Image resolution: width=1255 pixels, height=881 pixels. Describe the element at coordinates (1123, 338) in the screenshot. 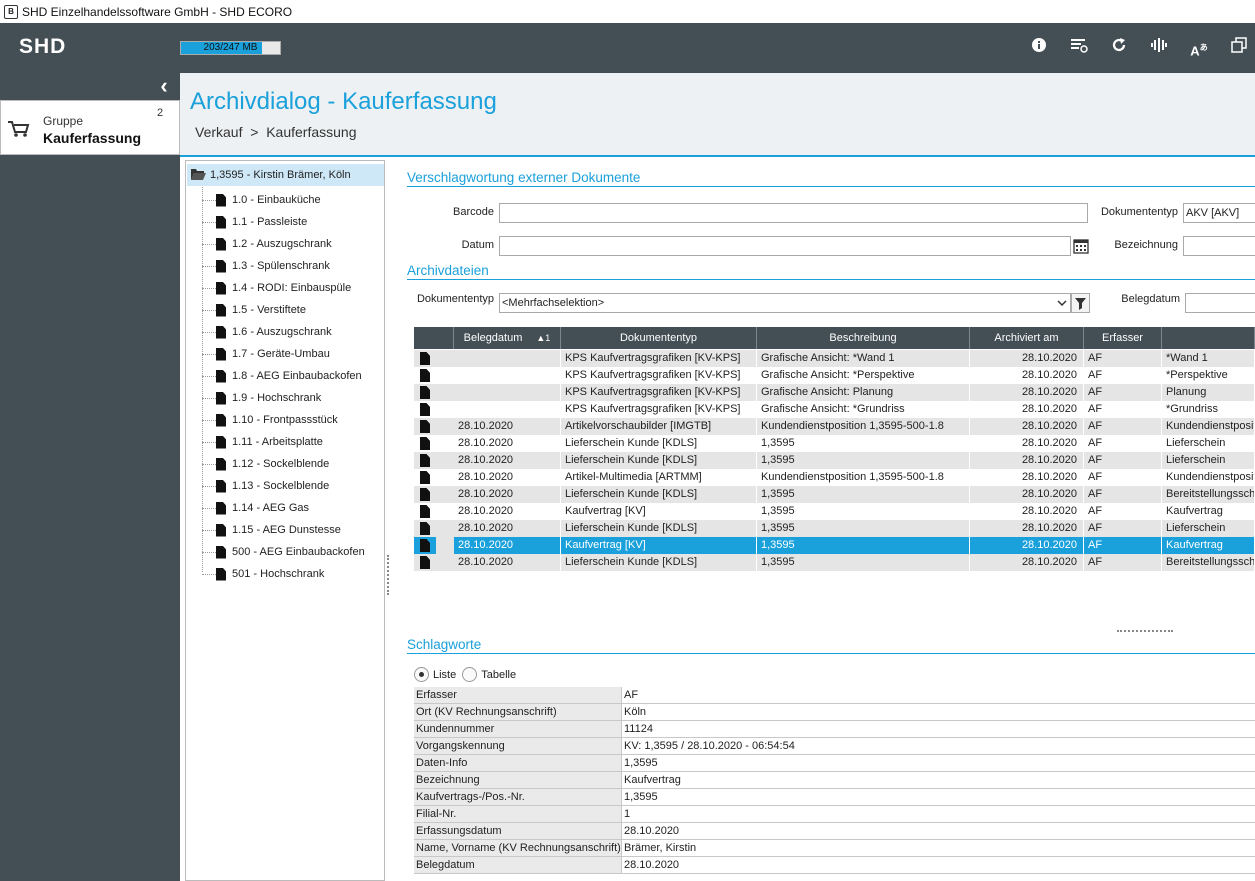

I see `grid-column-header: Erfasser` at that location.